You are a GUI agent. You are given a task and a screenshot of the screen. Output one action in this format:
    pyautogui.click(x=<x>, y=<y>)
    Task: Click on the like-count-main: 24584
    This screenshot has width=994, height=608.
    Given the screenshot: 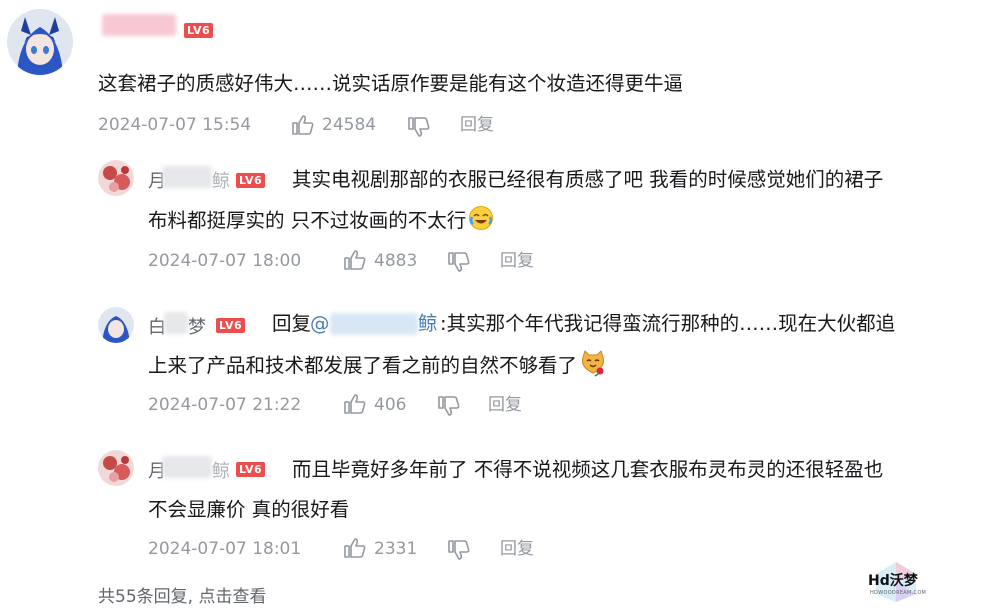 What is the action you would take?
    pyautogui.click(x=349, y=125)
    